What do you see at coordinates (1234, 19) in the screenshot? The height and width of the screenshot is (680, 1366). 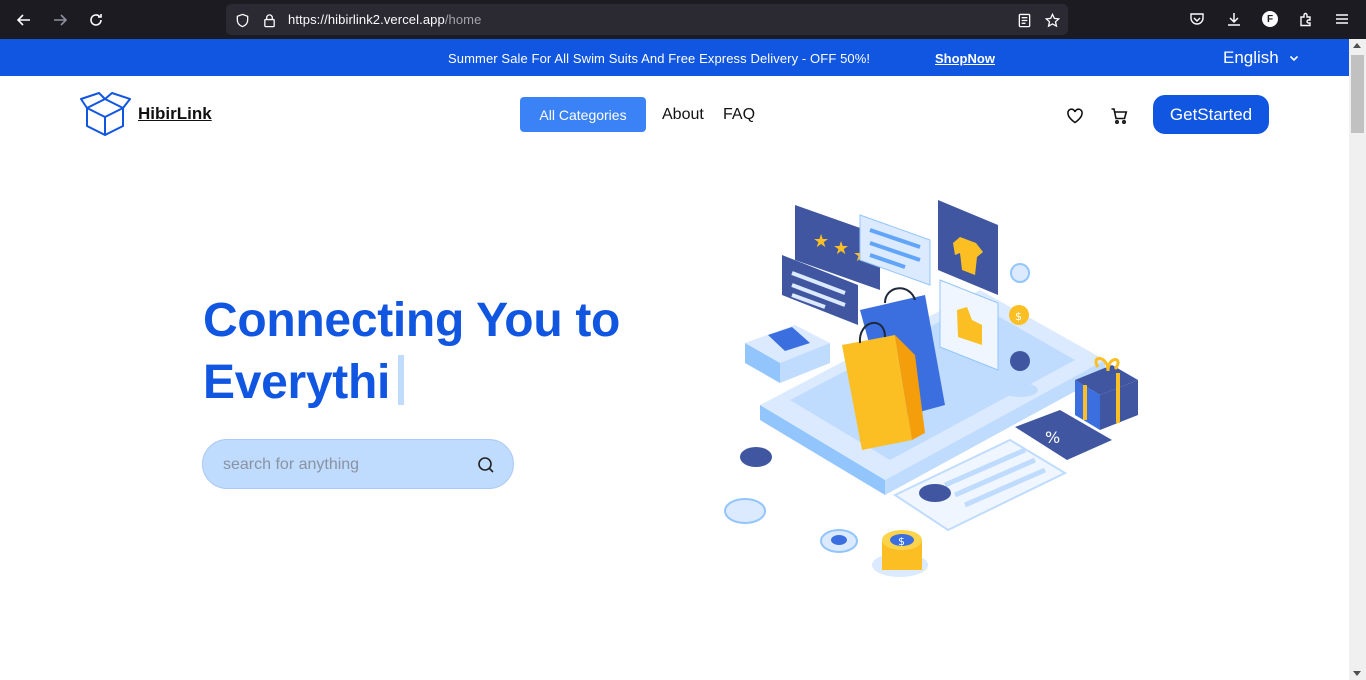 I see `download-icon` at bounding box center [1234, 19].